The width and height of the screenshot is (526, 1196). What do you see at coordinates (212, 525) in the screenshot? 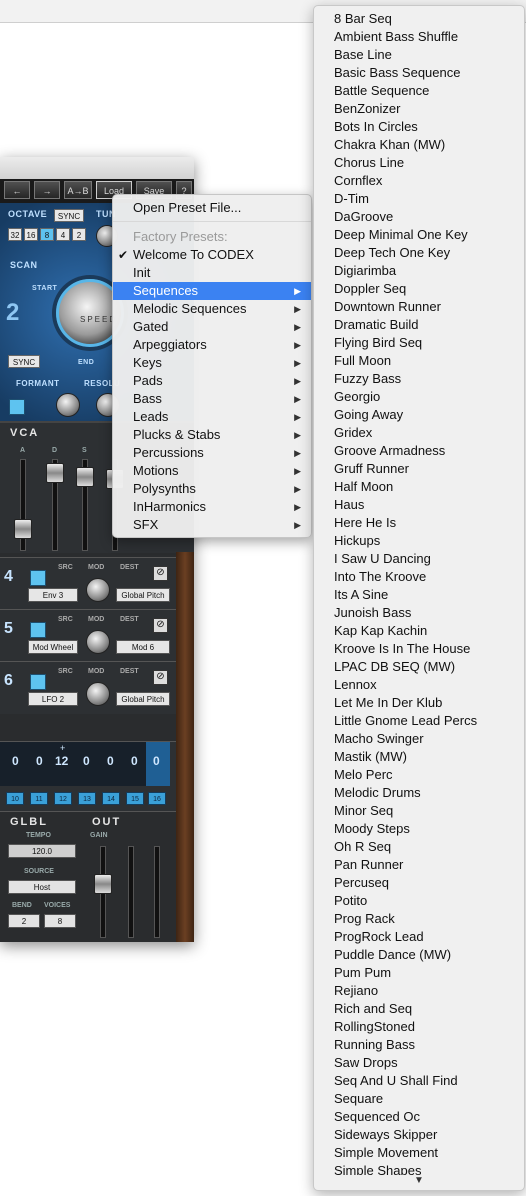
I see `menu-item-sfx: SFX ▶` at bounding box center [212, 525].